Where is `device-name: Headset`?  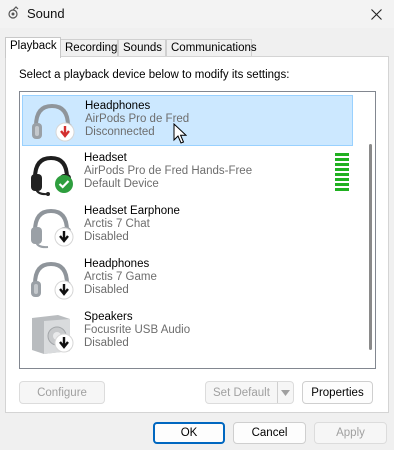 device-name: Headset is located at coordinates (105, 158).